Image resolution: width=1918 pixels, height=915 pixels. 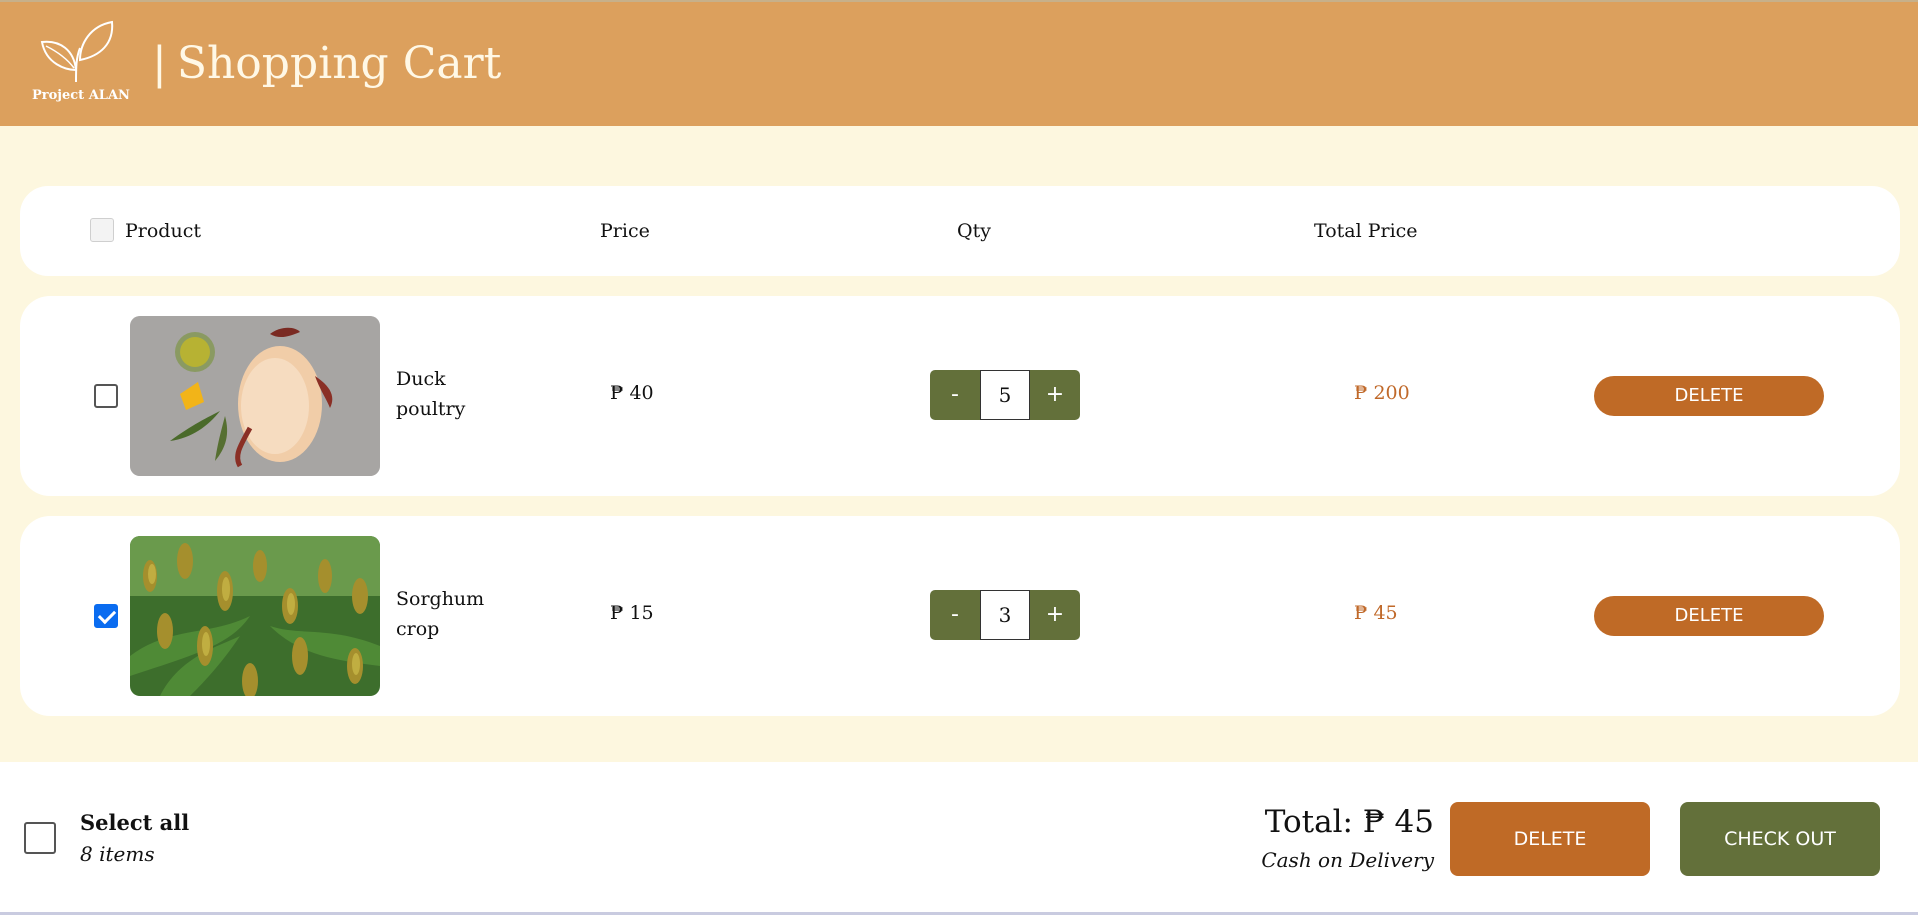 I want to click on product-price: ₱ 15, so click(x=632, y=613).